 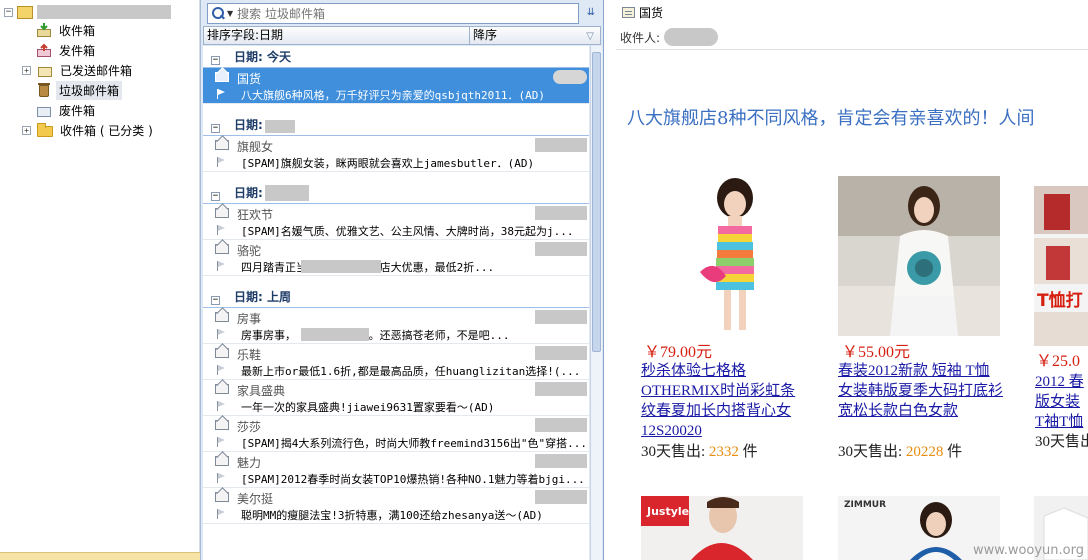 I want to click on message-row: 美尔挺 聪明MM的瘦腿法宝!3折特惠，满100还给zhesanya送～(AD), so click(x=396, y=506).